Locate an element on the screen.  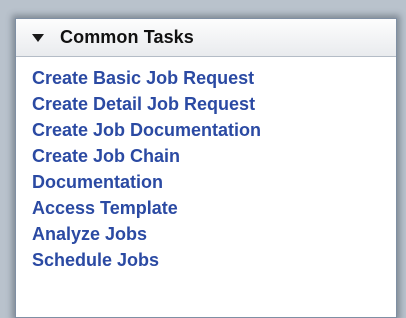
analyze-jobs-link: Analyze Jobs is located at coordinates (89, 234).